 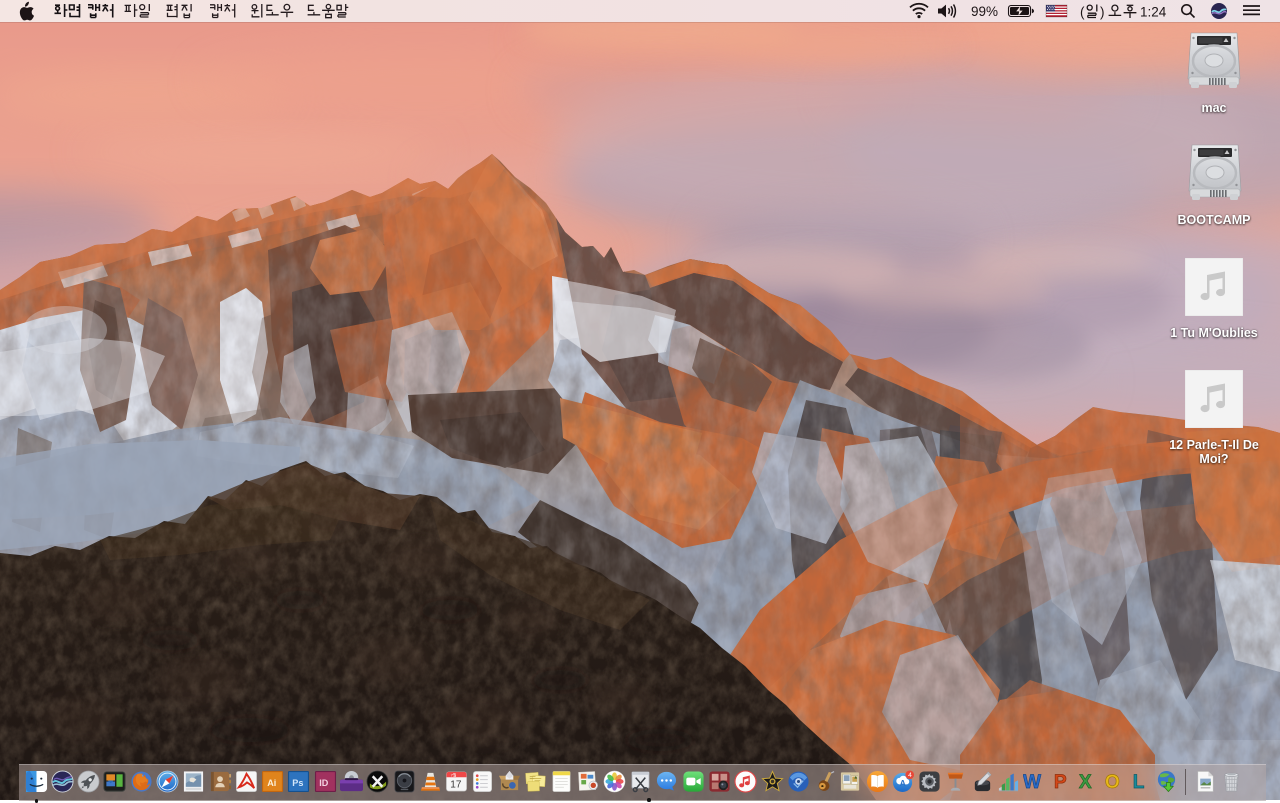 What do you see at coordinates (903, 783) in the screenshot?
I see `svg-text: A` at bounding box center [903, 783].